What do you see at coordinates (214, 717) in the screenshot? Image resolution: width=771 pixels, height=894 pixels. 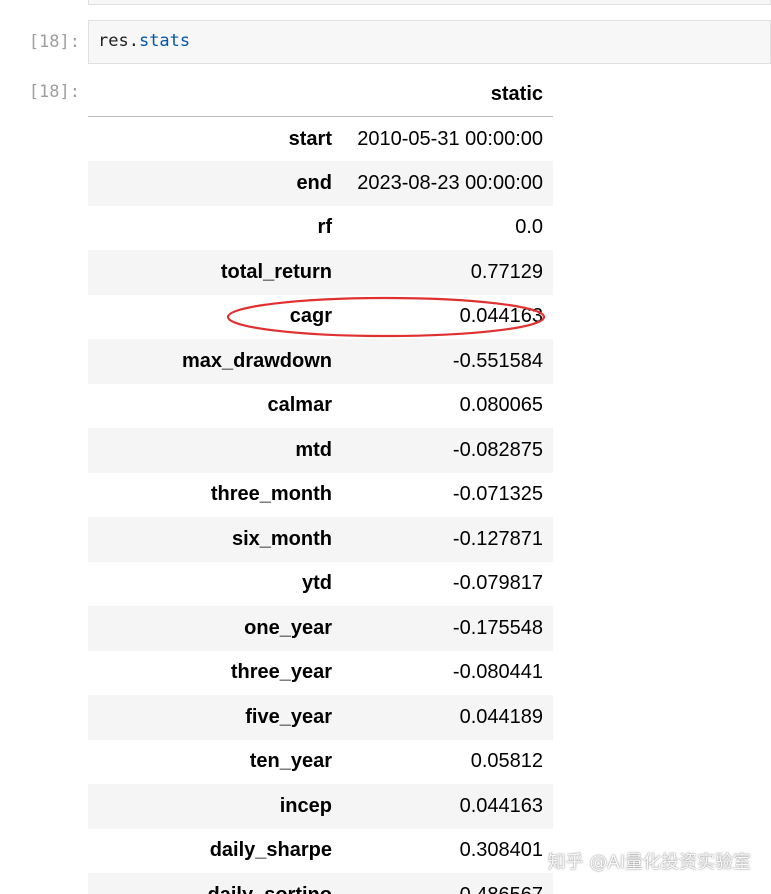 I see `row-label: five_year` at bounding box center [214, 717].